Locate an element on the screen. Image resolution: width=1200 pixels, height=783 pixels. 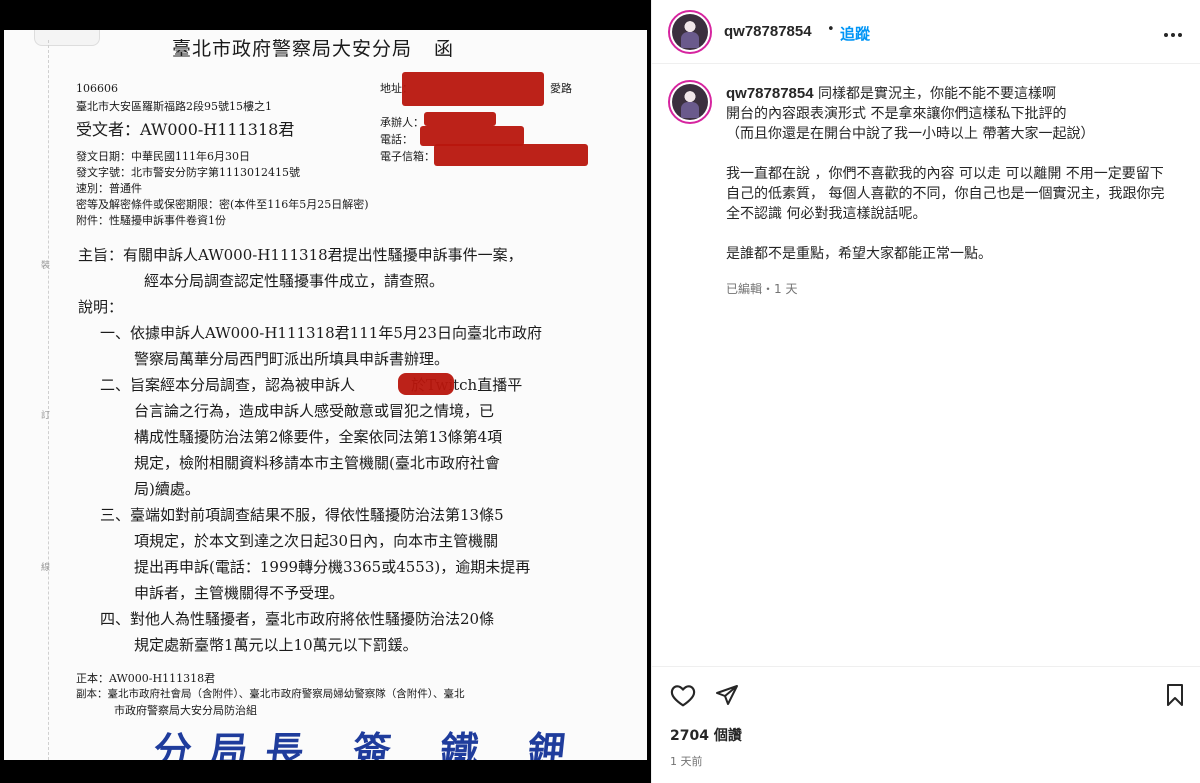
original-recipient: 正本：AW000-H111318君 is located at coordinates (146, 678).